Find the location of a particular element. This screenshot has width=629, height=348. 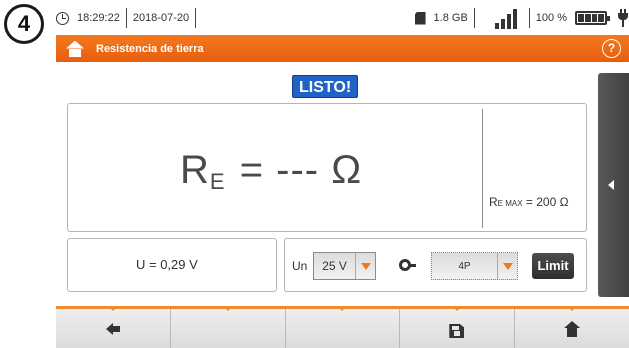

date-text: 2018-07-20 is located at coordinates (161, 18).